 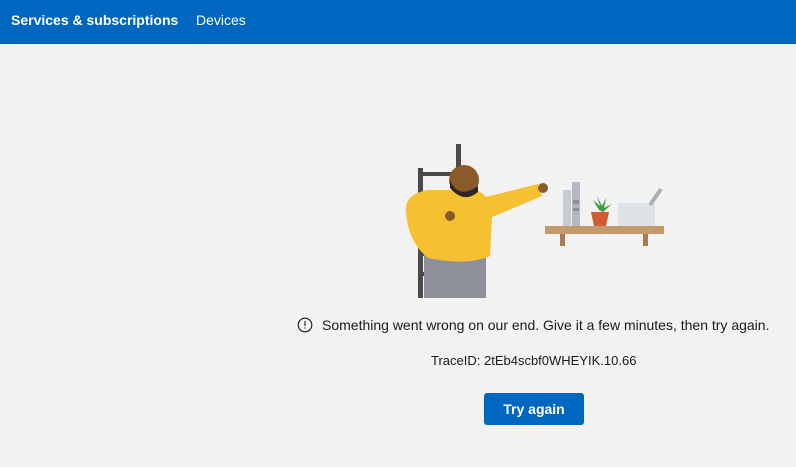 I want to click on error-illustration, so click(x=534, y=221).